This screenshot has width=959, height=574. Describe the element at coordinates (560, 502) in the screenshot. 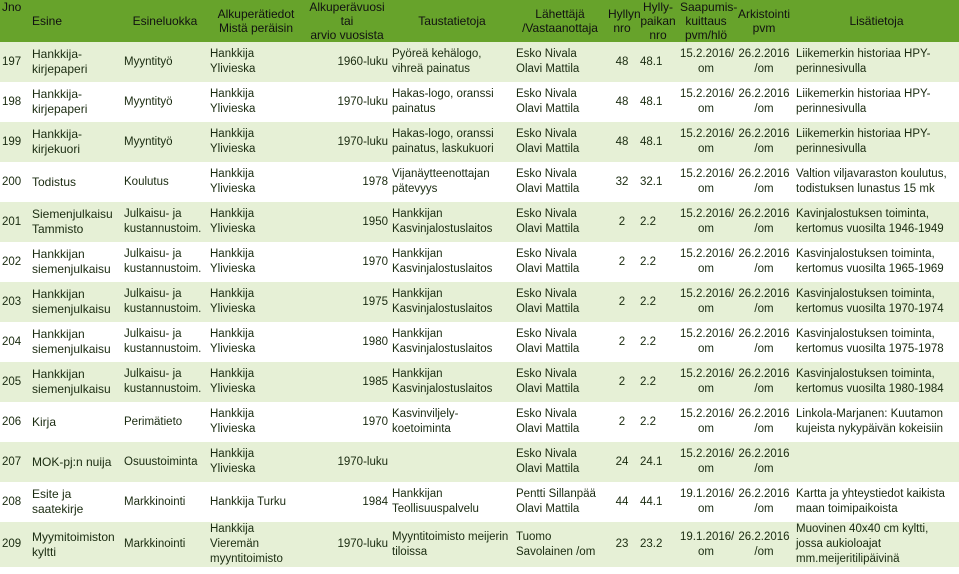

I see `cell-lahettaja: Pentti Sillanpää Olavi Mattila` at that location.